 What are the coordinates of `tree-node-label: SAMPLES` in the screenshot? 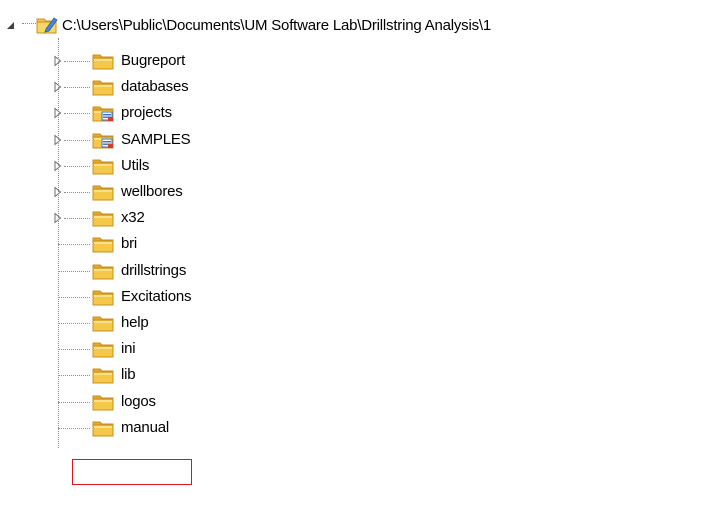 It's located at (156, 139).